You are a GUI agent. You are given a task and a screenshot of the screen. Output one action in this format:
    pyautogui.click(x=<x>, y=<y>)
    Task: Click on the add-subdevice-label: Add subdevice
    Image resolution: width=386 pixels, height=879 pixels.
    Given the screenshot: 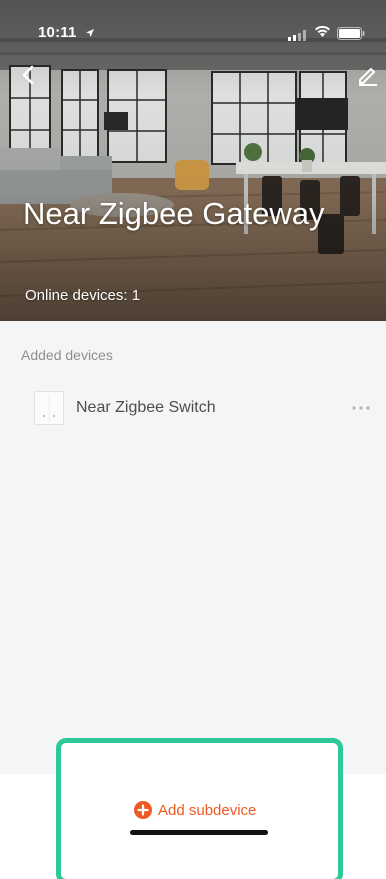 What is the action you would take?
    pyautogui.click(x=207, y=810)
    